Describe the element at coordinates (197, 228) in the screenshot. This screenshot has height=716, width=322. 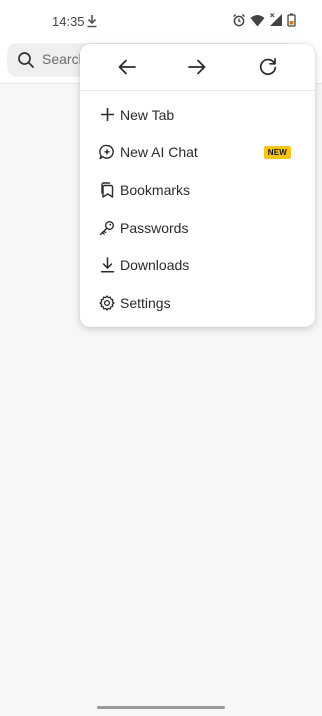
I see `menu-item-passwords: Passwords` at that location.